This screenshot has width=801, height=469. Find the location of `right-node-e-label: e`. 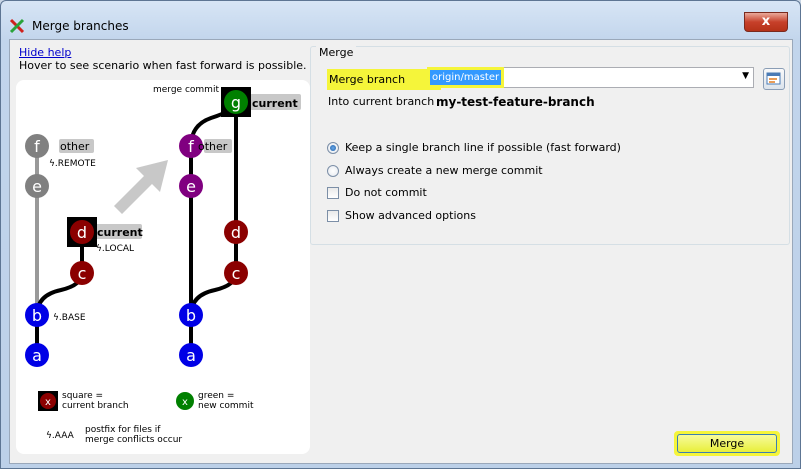

right-node-e-label: e is located at coordinates (191, 186).